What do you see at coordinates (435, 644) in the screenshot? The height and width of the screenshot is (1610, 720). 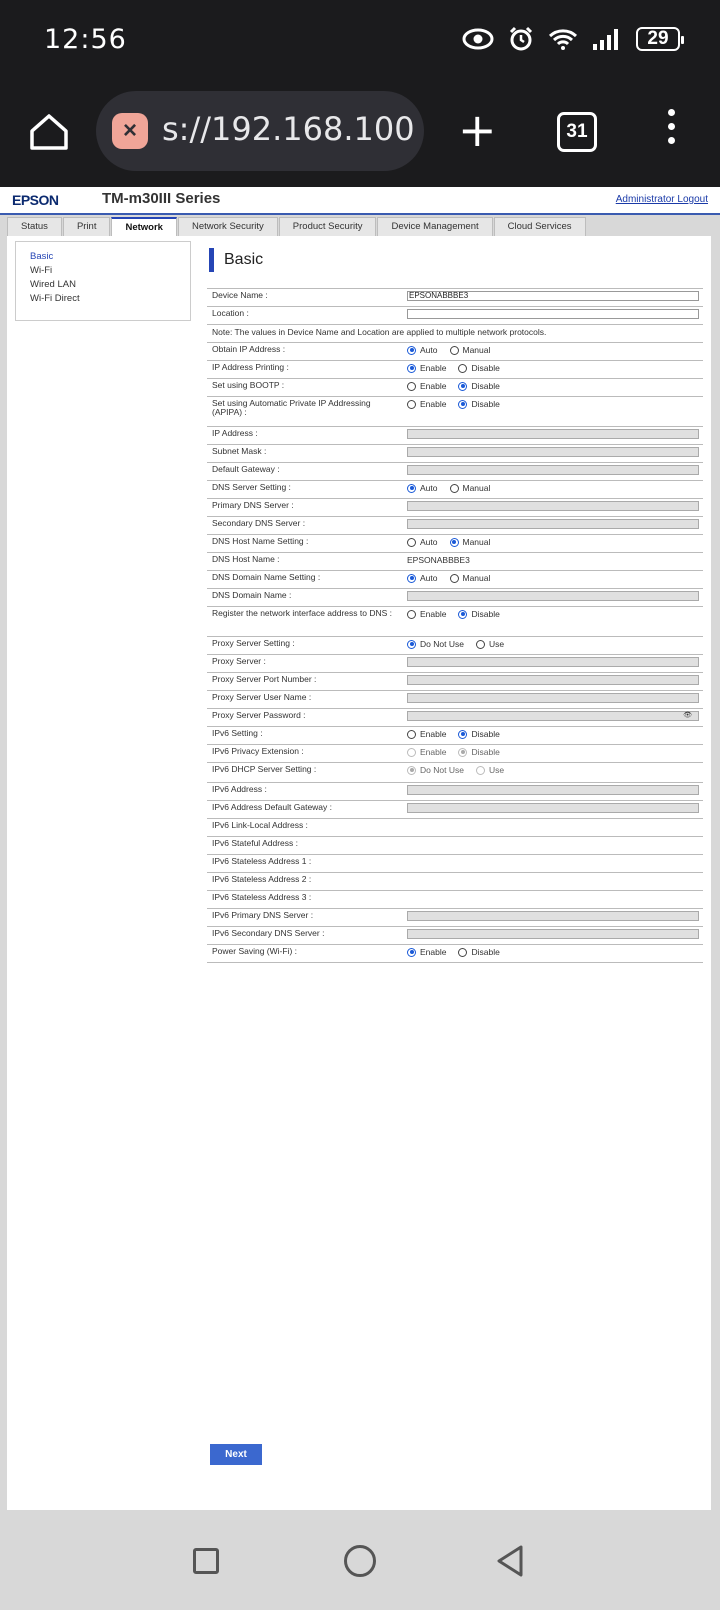 I see `proxy-server-setting-option-do-not-use: Do Not Use` at bounding box center [435, 644].